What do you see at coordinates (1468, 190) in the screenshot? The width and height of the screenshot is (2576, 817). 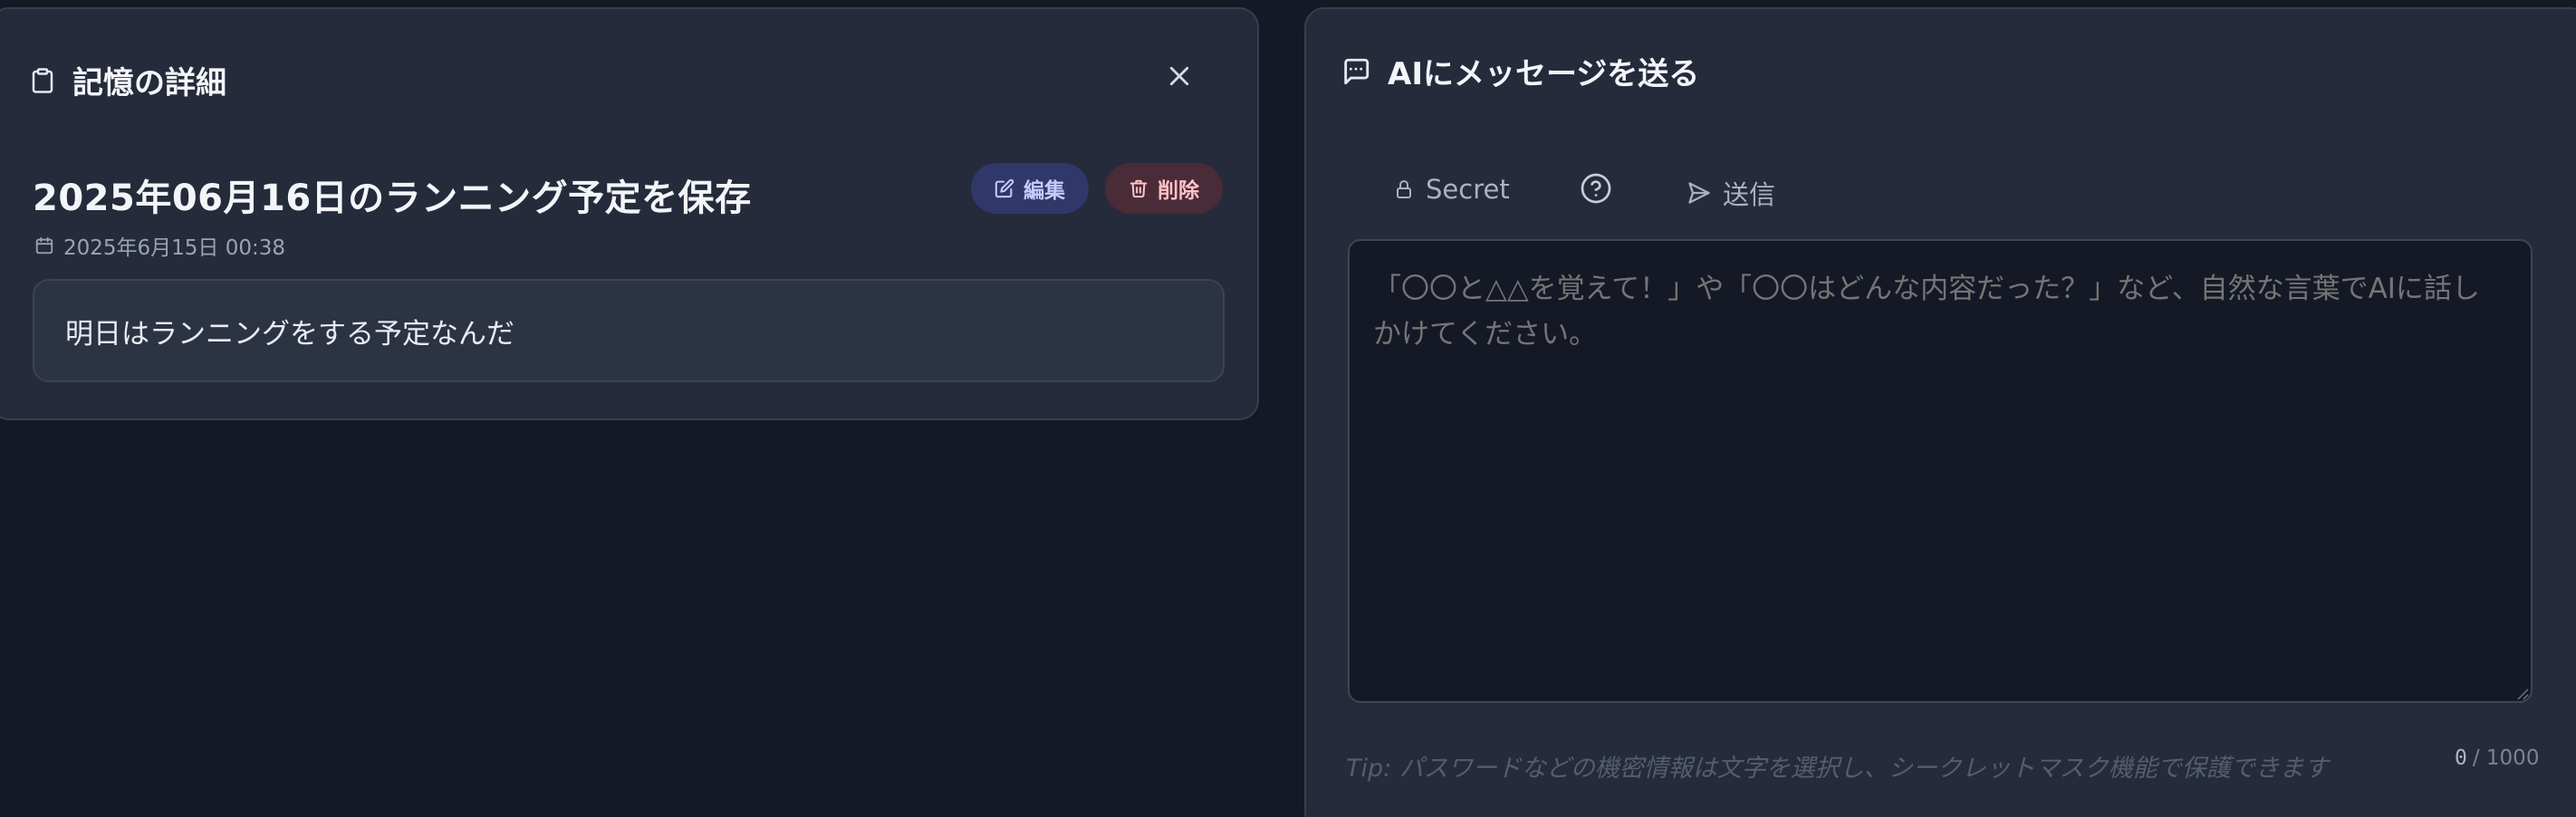 I see `secret-button-label: Secret` at bounding box center [1468, 190].